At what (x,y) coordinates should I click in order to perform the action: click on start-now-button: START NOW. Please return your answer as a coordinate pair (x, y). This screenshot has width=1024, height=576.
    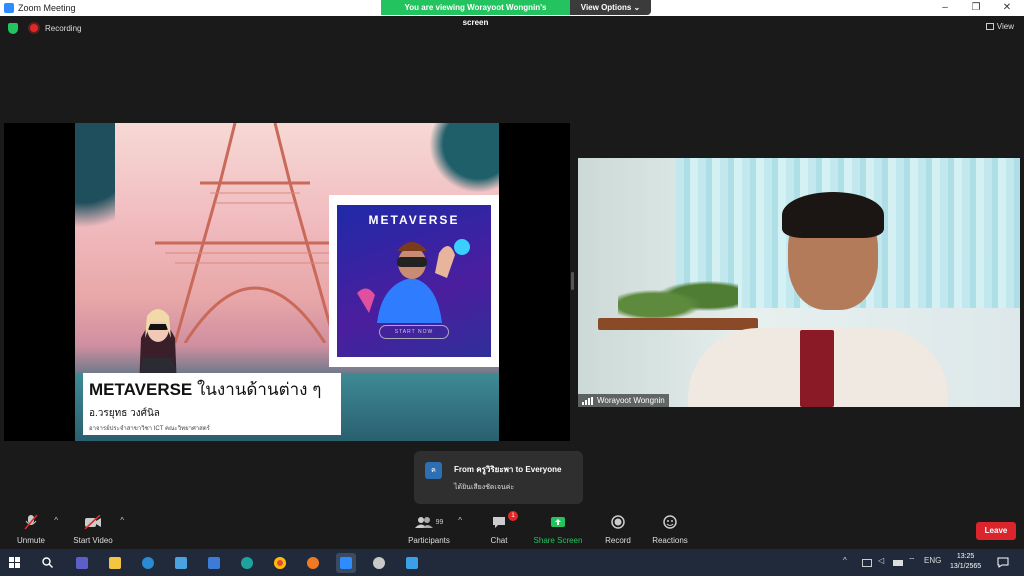
    Looking at the image, I should click on (414, 332).